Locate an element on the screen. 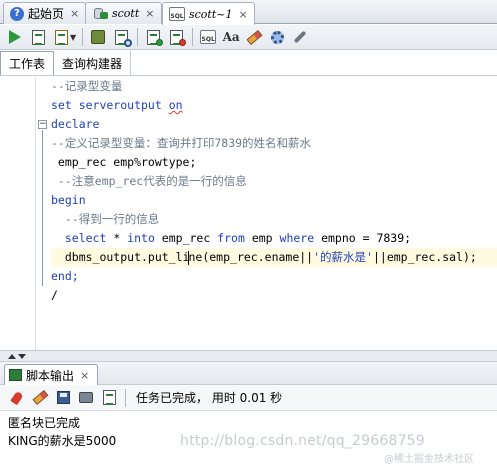 This screenshot has width=497, height=464. tuning-advisor-button is located at coordinates (277, 37).